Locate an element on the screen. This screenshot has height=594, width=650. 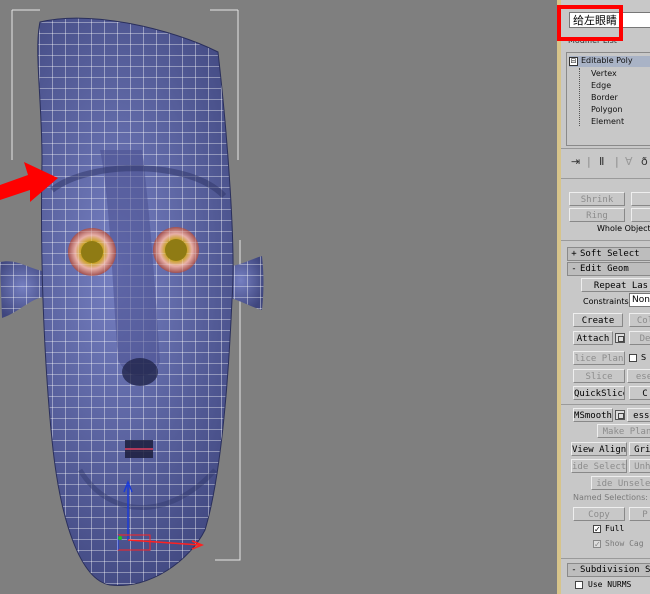
name-field-highlight is located at coordinates (590, 23).